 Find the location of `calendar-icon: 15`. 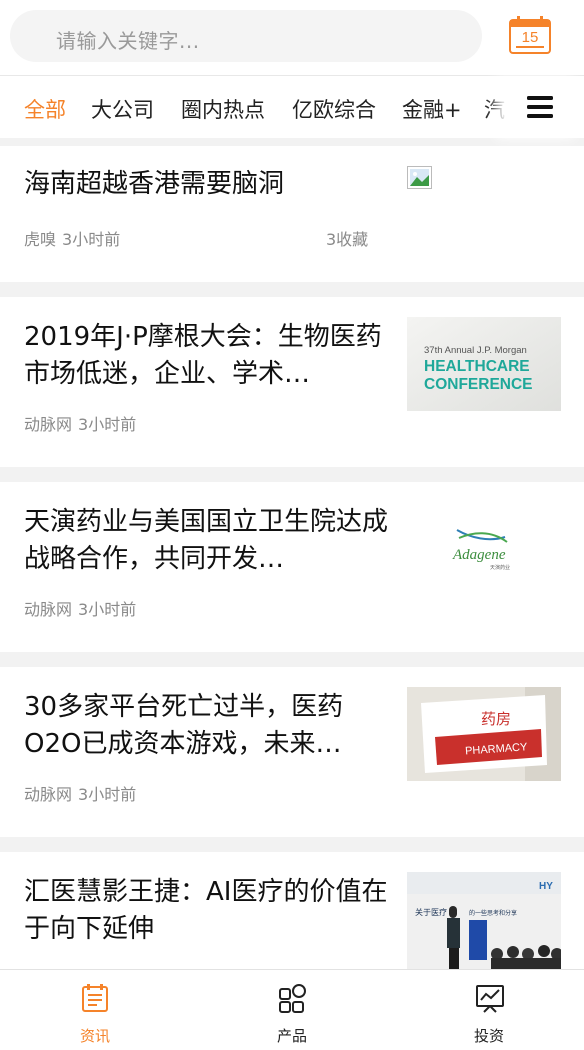

calendar-icon: 15 is located at coordinates (530, 35).